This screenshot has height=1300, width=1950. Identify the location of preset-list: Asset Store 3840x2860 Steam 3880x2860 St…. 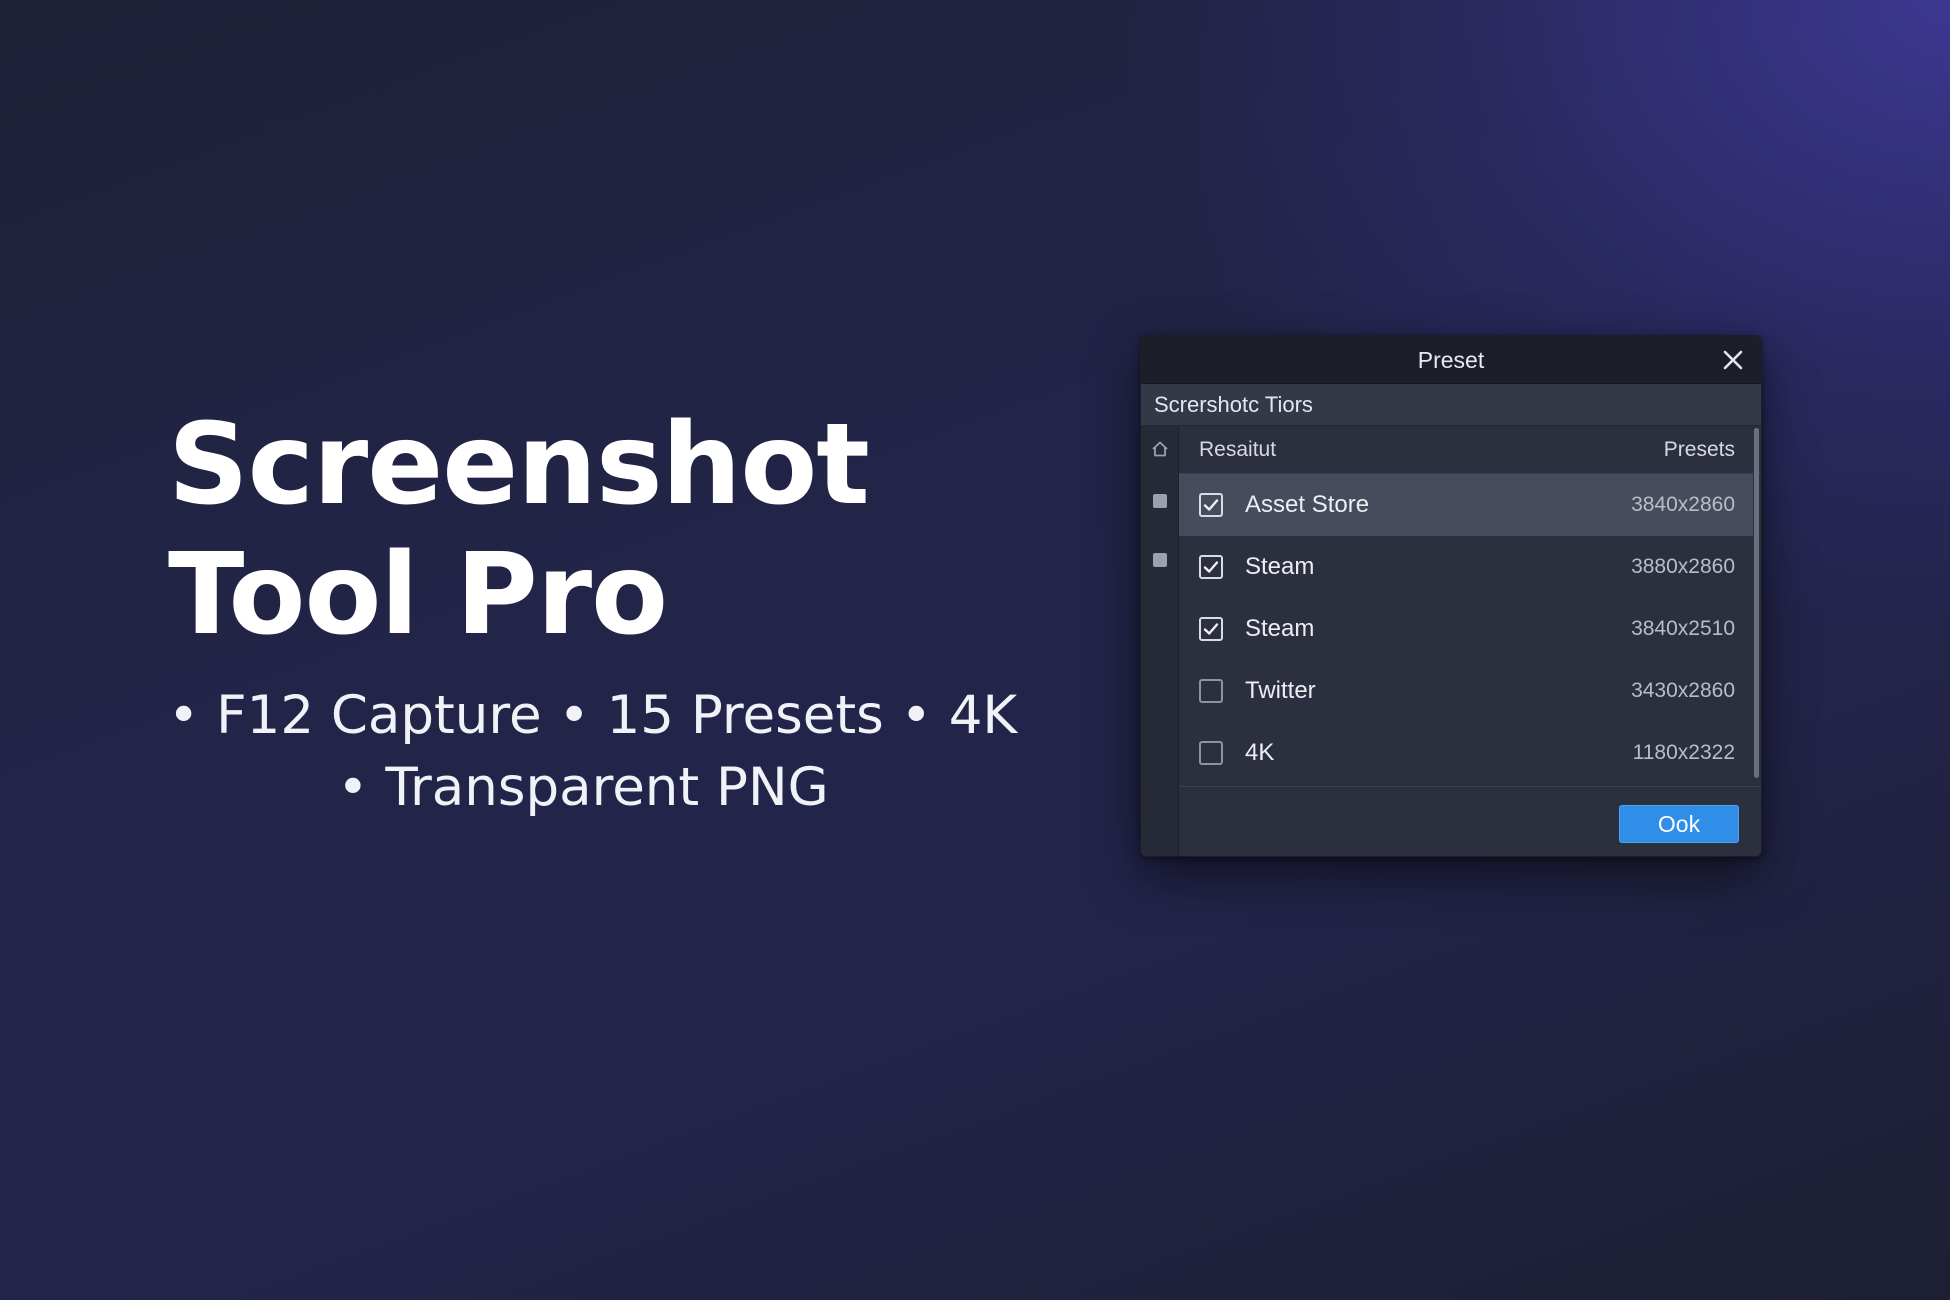
(1466, 629).